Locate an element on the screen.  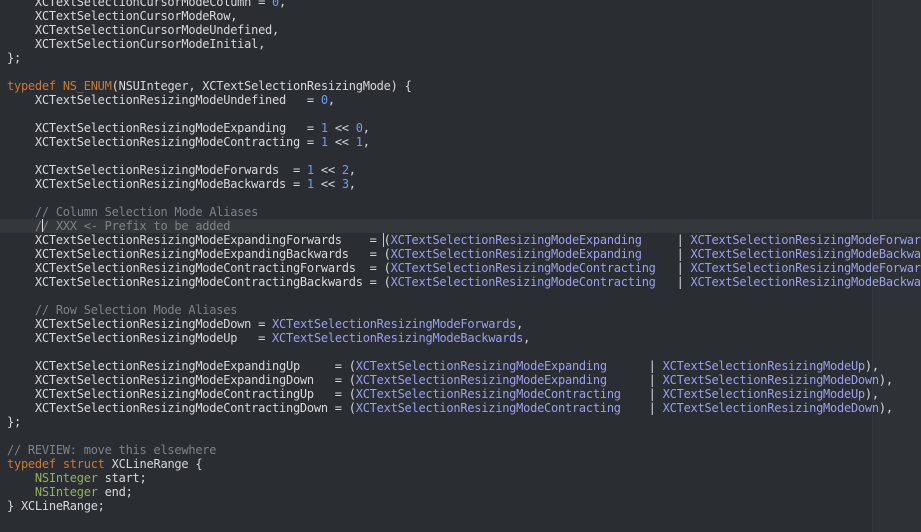
comment-token: // REVIEW: move this elsewhere is located at coordinates (112, 450).